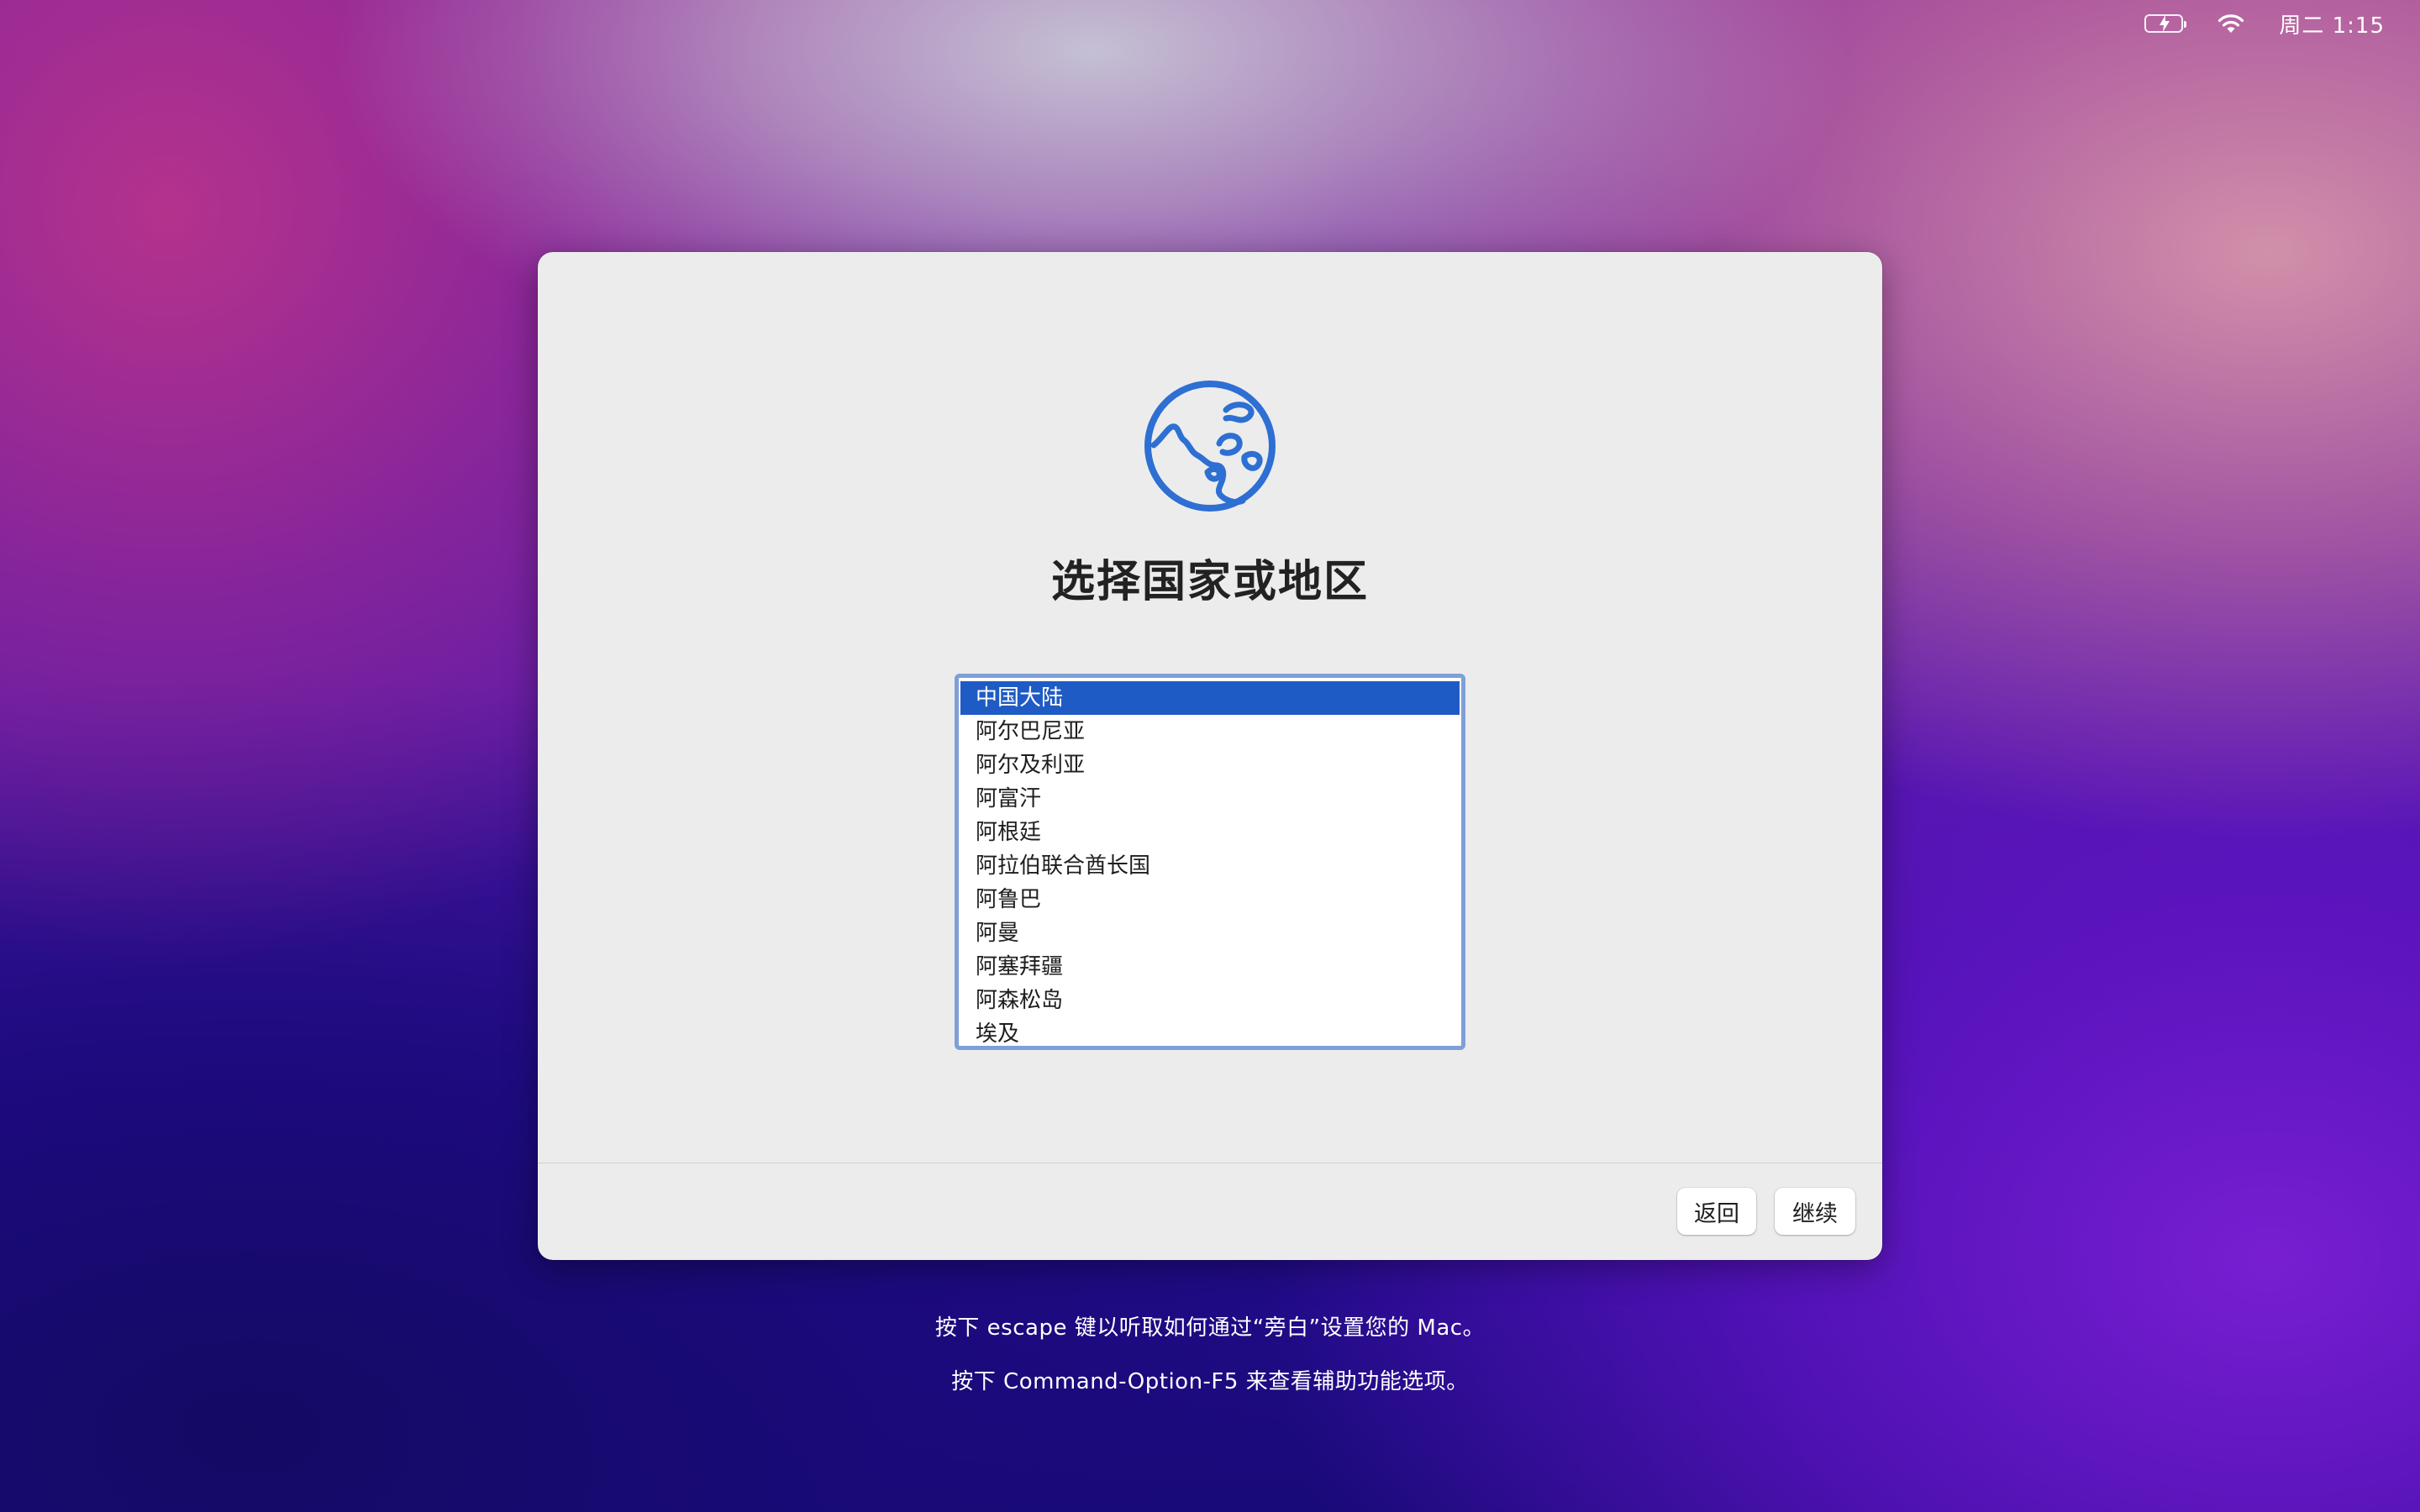 The image size is (2420, 1512). Describe the element at coordinates (1210, 446) in the screenshot. I see `globe-icon` at that location.